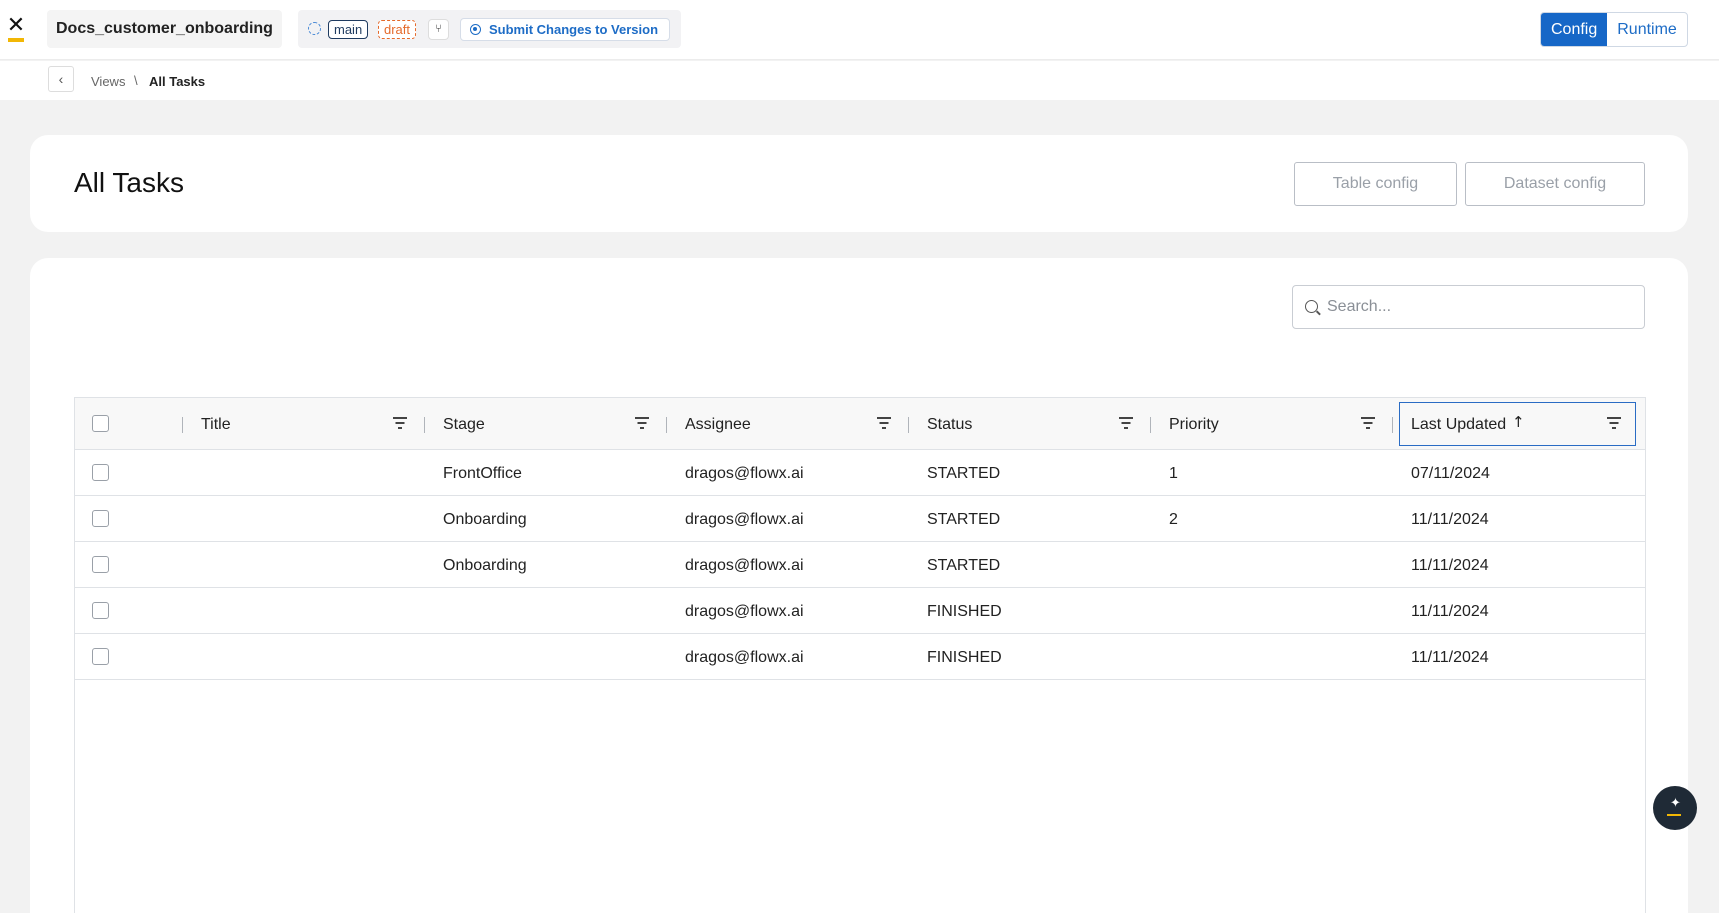  Describe the element at coordinates (718, 424) in the screenshot. I see `column-label-assignee: Assignee` at that location.